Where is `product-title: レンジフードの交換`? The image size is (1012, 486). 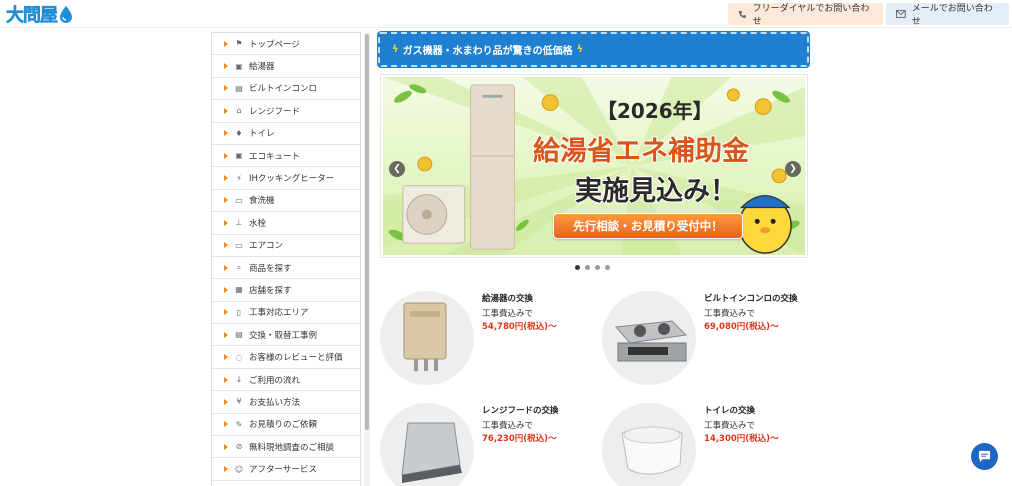
product-title: レンジフードの交換 is located at coordinates (520, 410).